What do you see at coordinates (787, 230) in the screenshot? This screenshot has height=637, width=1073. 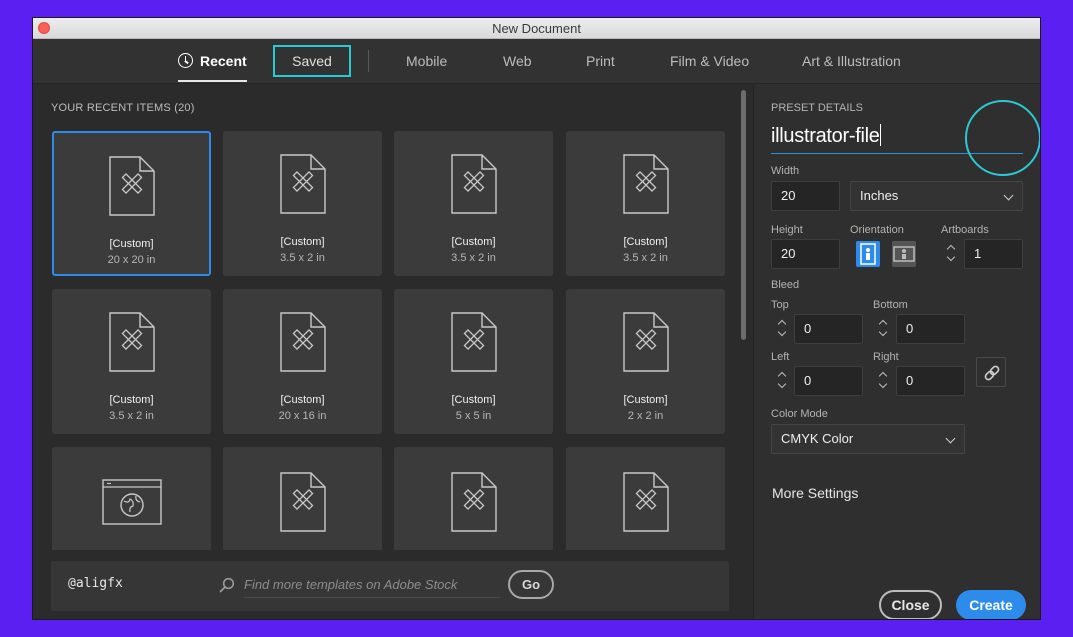 I see `height-label: Height` at bounding box center [787, 230].